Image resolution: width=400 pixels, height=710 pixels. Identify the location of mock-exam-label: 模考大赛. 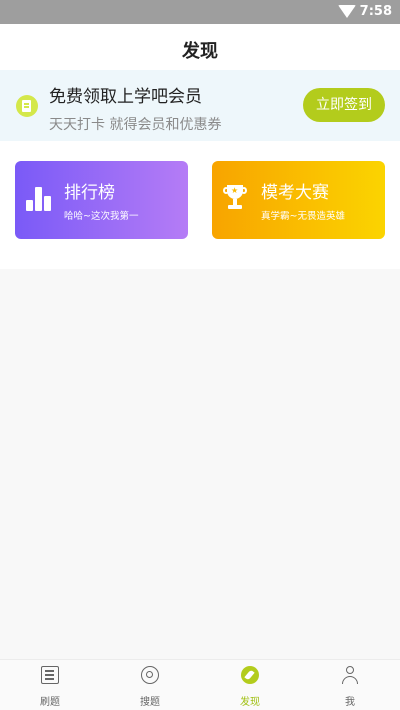
(295, 193).